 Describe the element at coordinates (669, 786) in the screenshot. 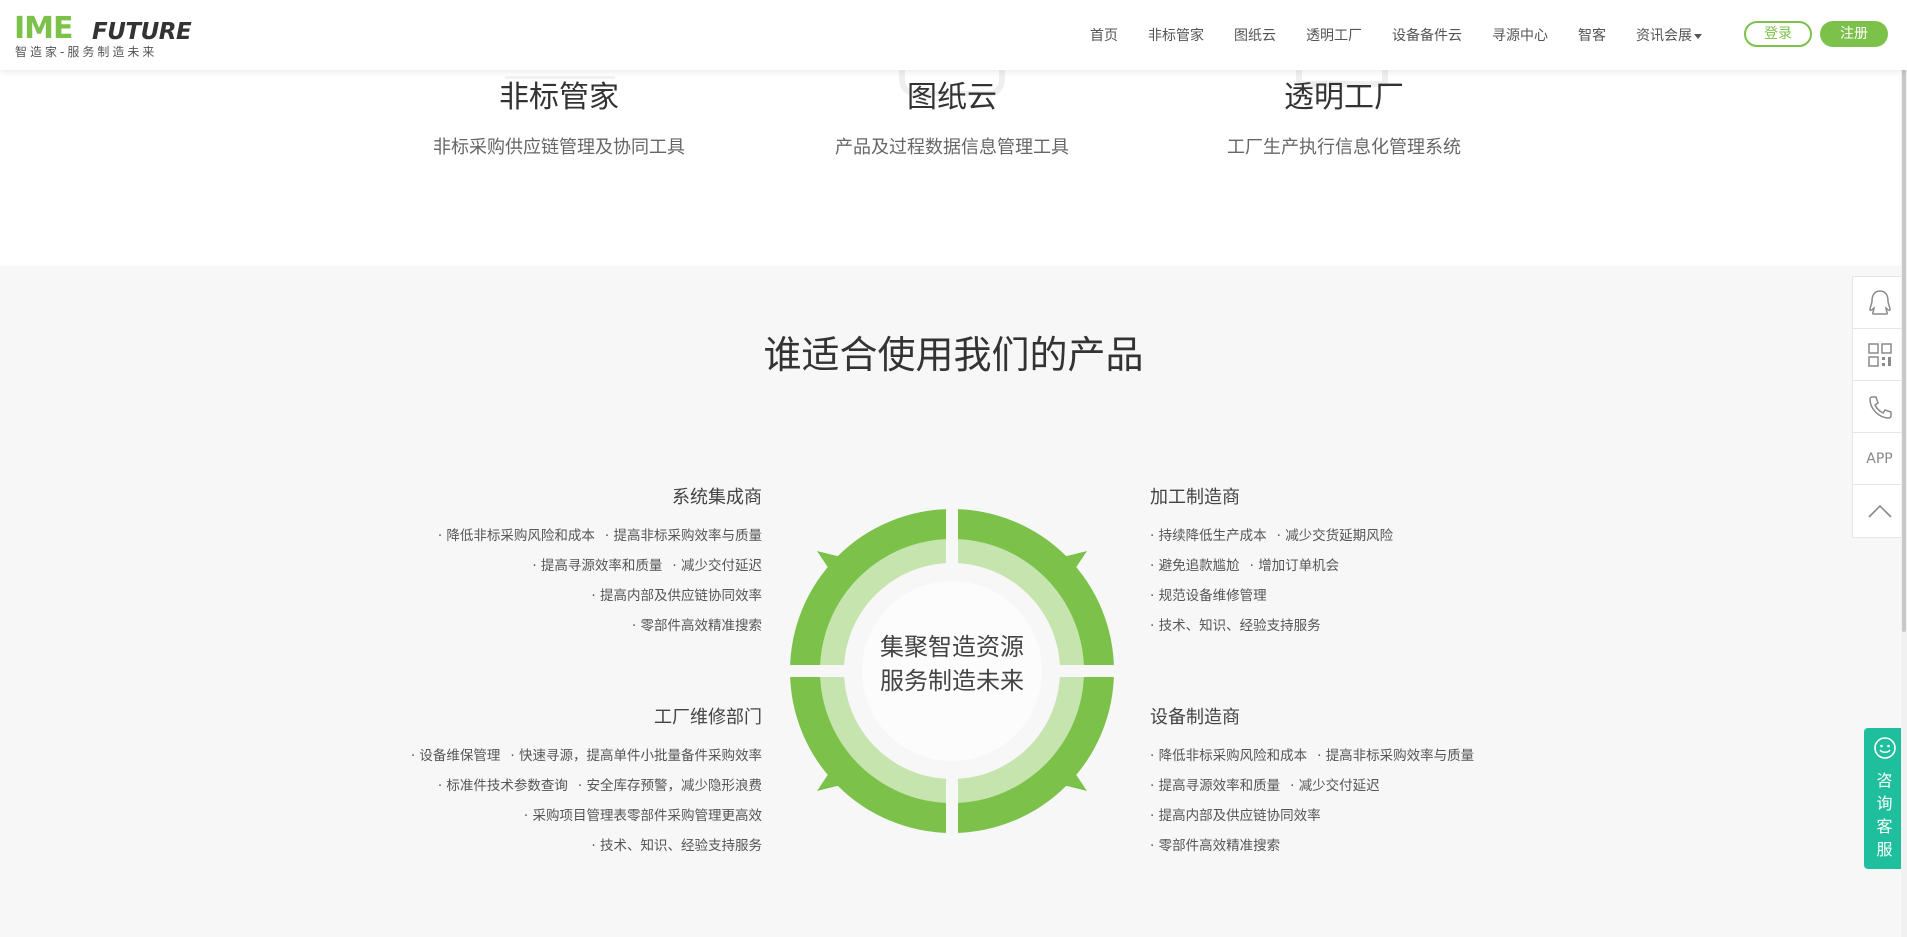

I see `point-text: · 安全库存预警，减少隐形浪费` at that location.